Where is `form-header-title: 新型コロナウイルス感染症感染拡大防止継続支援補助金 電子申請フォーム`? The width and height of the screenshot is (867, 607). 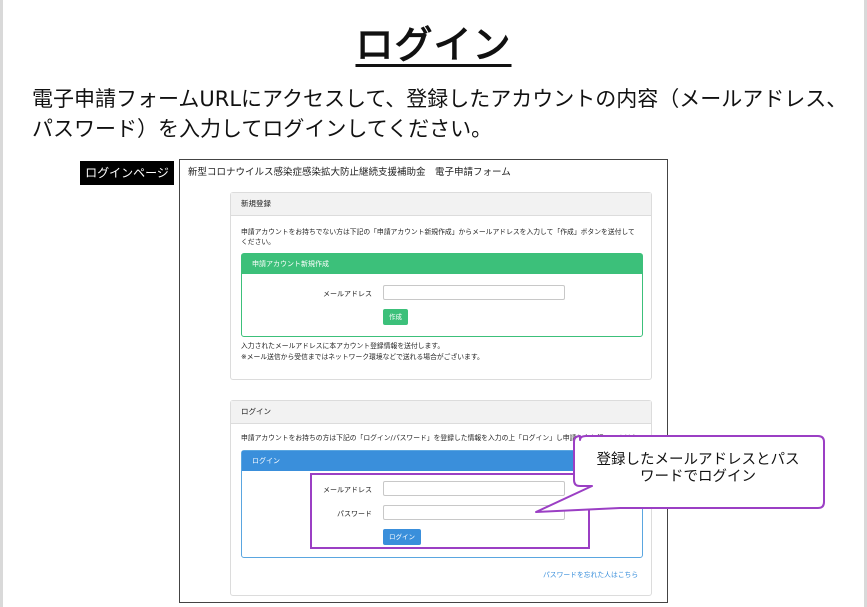 form-header-title: 新型コロナウイルス感染症感染拡大防止継続支援補助金 電子申請フォーム is located at coordinates (349, 172).